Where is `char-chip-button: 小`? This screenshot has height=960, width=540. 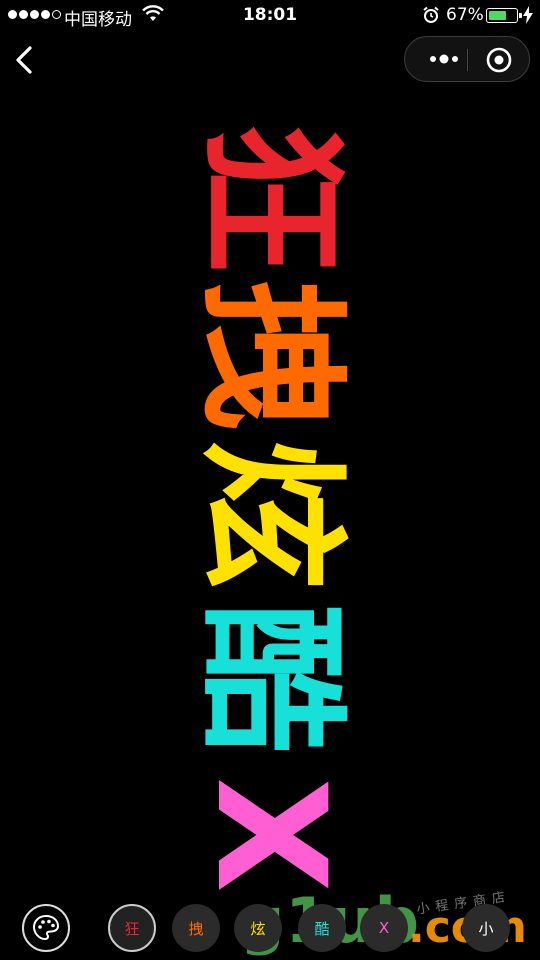 char-chip-button: 小 is located at coordinates (486, 928).